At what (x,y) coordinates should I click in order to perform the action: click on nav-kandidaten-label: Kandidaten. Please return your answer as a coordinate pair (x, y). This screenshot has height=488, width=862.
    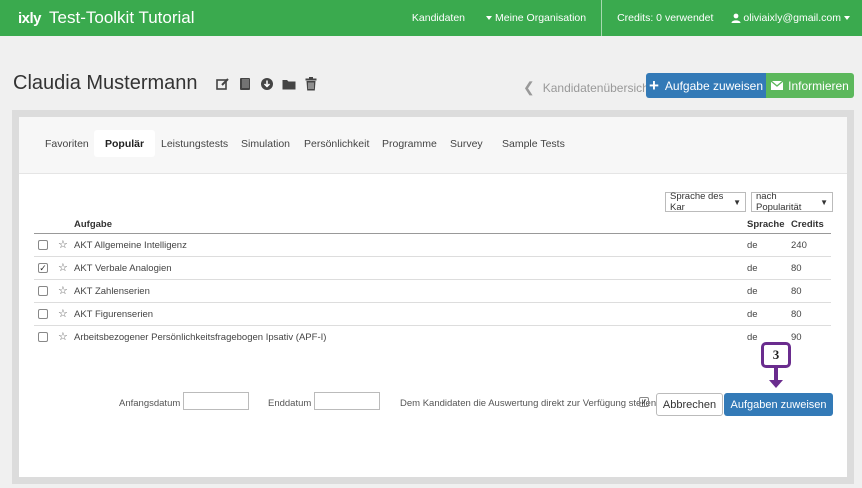
    Looking at the image, I should click on (438, 18).